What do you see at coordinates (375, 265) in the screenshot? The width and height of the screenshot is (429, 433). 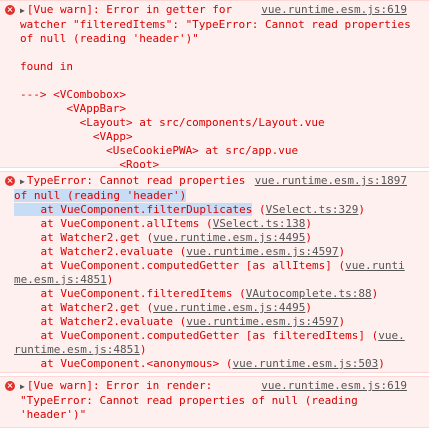 I see `stack-frame-link: vue.runti` at bounding box center [375, 265].